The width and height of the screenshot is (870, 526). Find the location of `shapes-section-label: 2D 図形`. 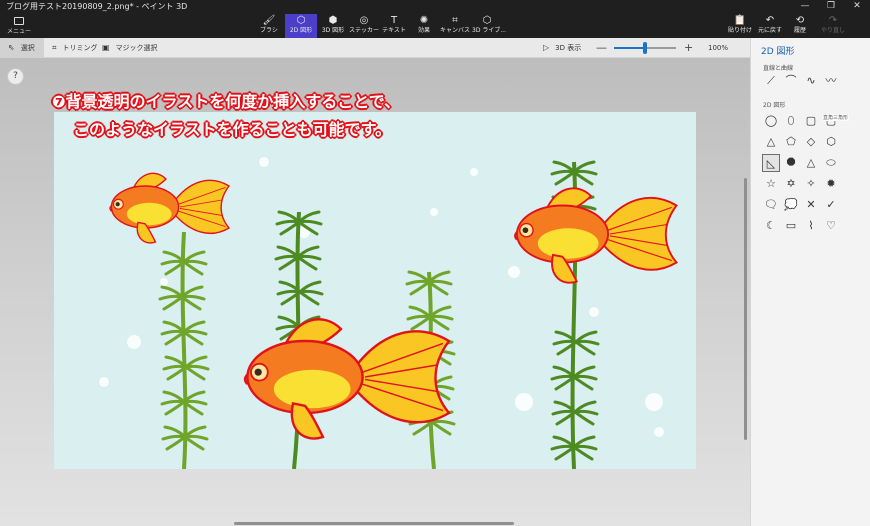

shapes-section-label: 2D 図形 is located at coordinates (774, 105).